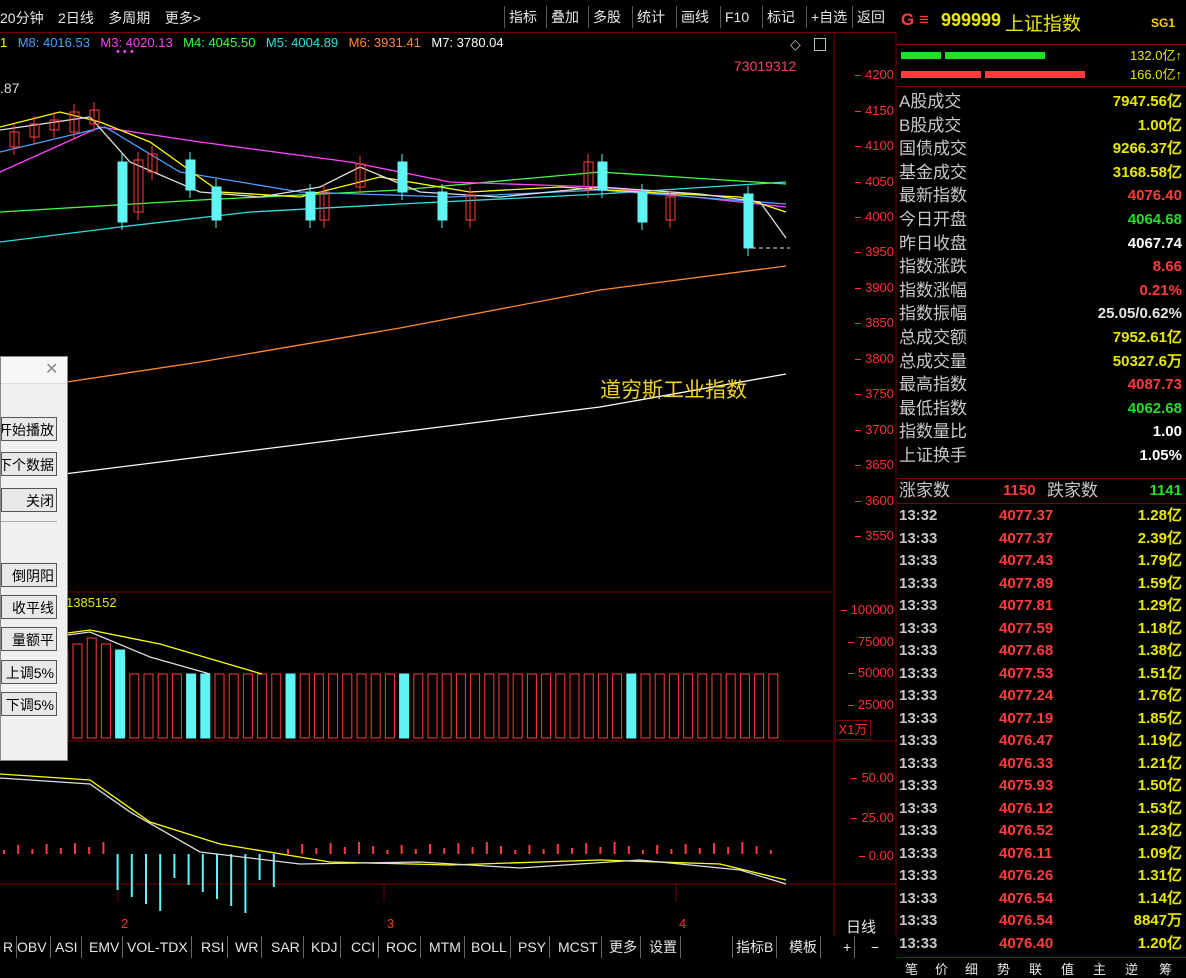  Describe the element at coordinates (875, 947) in the screenshot. I see `zoom-out-button: −` at that location.